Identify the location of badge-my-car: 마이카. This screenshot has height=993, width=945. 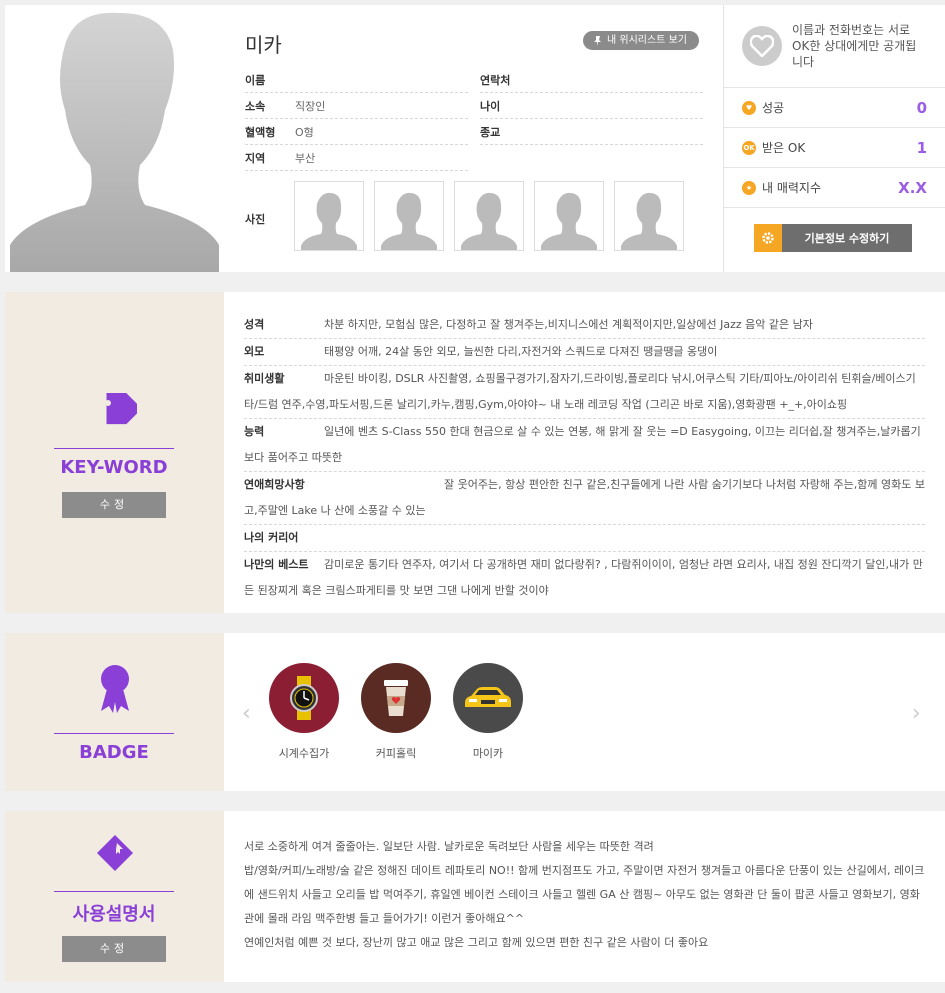
(488, 712).